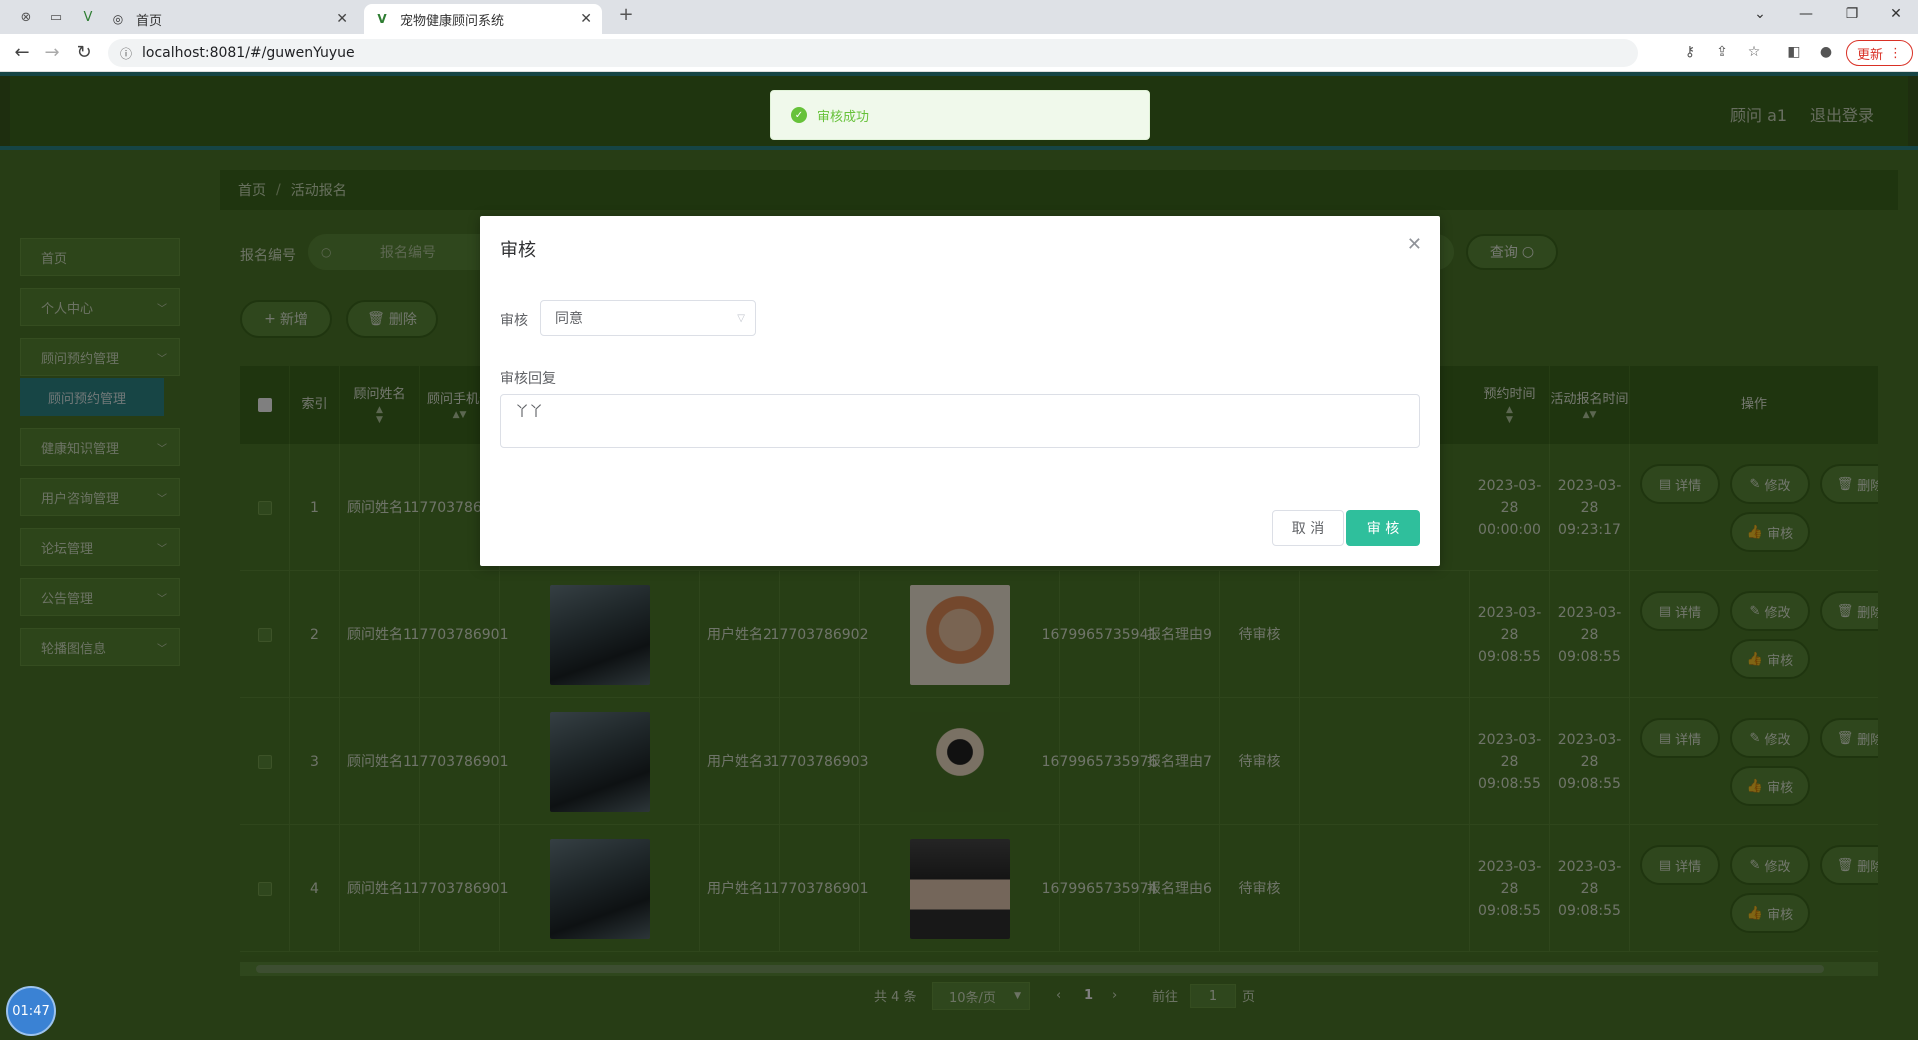 Image resolution: width=1918 pixels, height=1040 pixels. Describe the element at coordinates (1760, 14) in the screenshot. I see `tab-search-icon: ⌄` at that location.